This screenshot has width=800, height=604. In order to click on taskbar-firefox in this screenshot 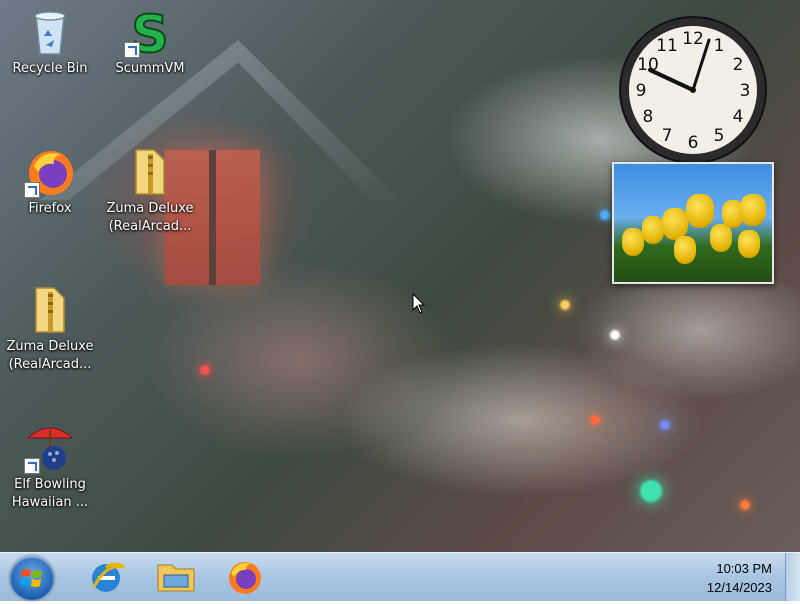, I will do `click(245, 577)`.